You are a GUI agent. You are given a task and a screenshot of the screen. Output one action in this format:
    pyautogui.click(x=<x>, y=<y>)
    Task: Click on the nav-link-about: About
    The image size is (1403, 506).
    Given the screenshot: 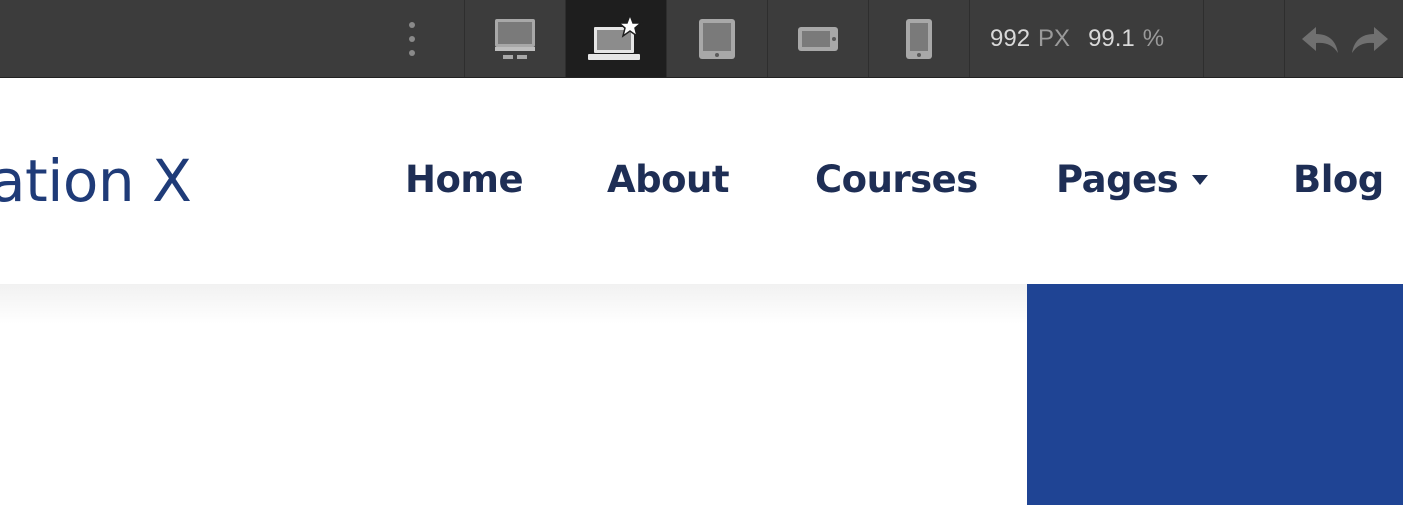 What is the action you would take?
    pyautogui.click(x=668, y=180)
    